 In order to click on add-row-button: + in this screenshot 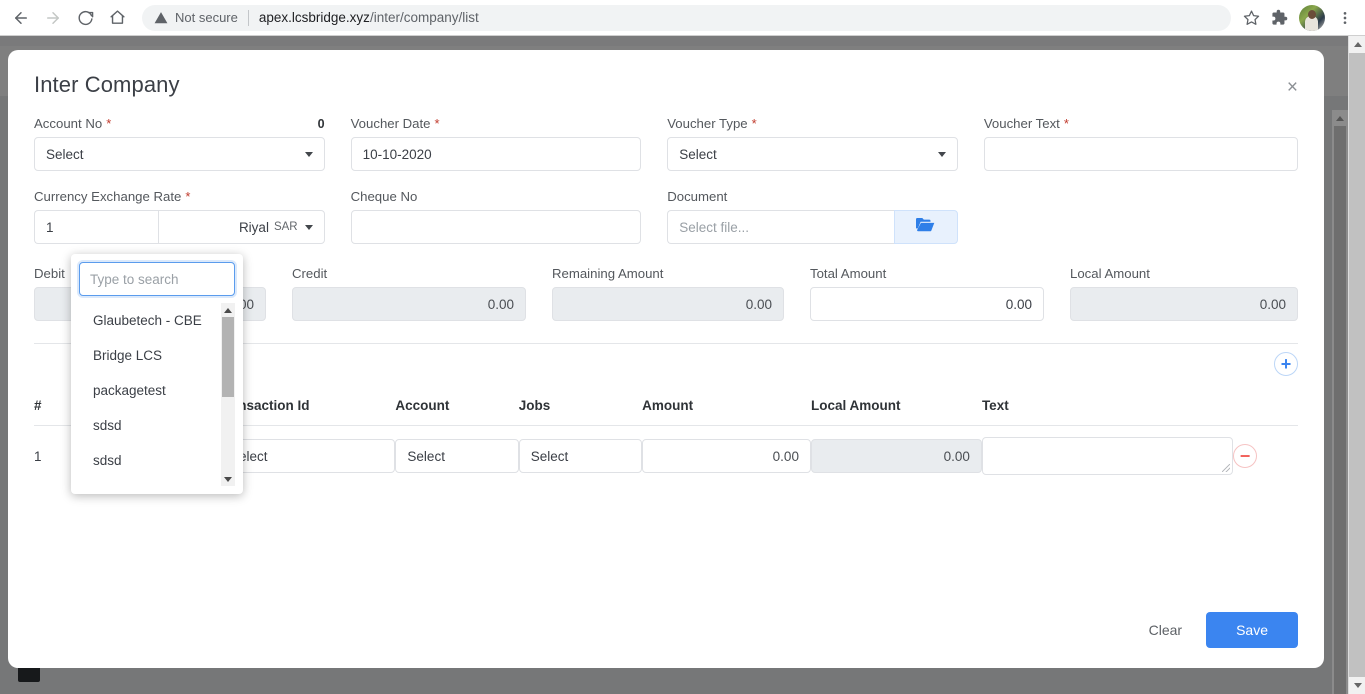, I will do `click(1286, 364)`.